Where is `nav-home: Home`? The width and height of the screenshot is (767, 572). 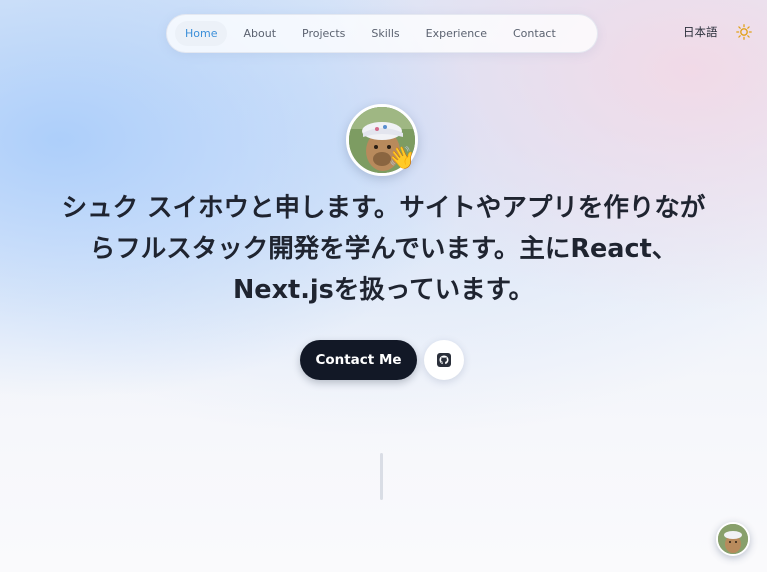
nav-home: Home is located at coordinates (201, 33).